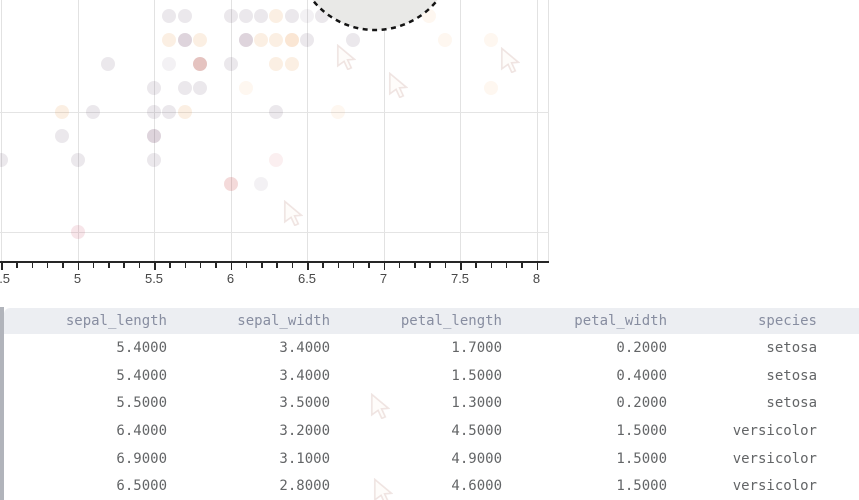 The height and width of the screenshot is (500, 859). What do you see at coordinates (416, 321) in the screenshot?
I see `column-header-petal_length: petal_length` at bounding box center [416, 321].